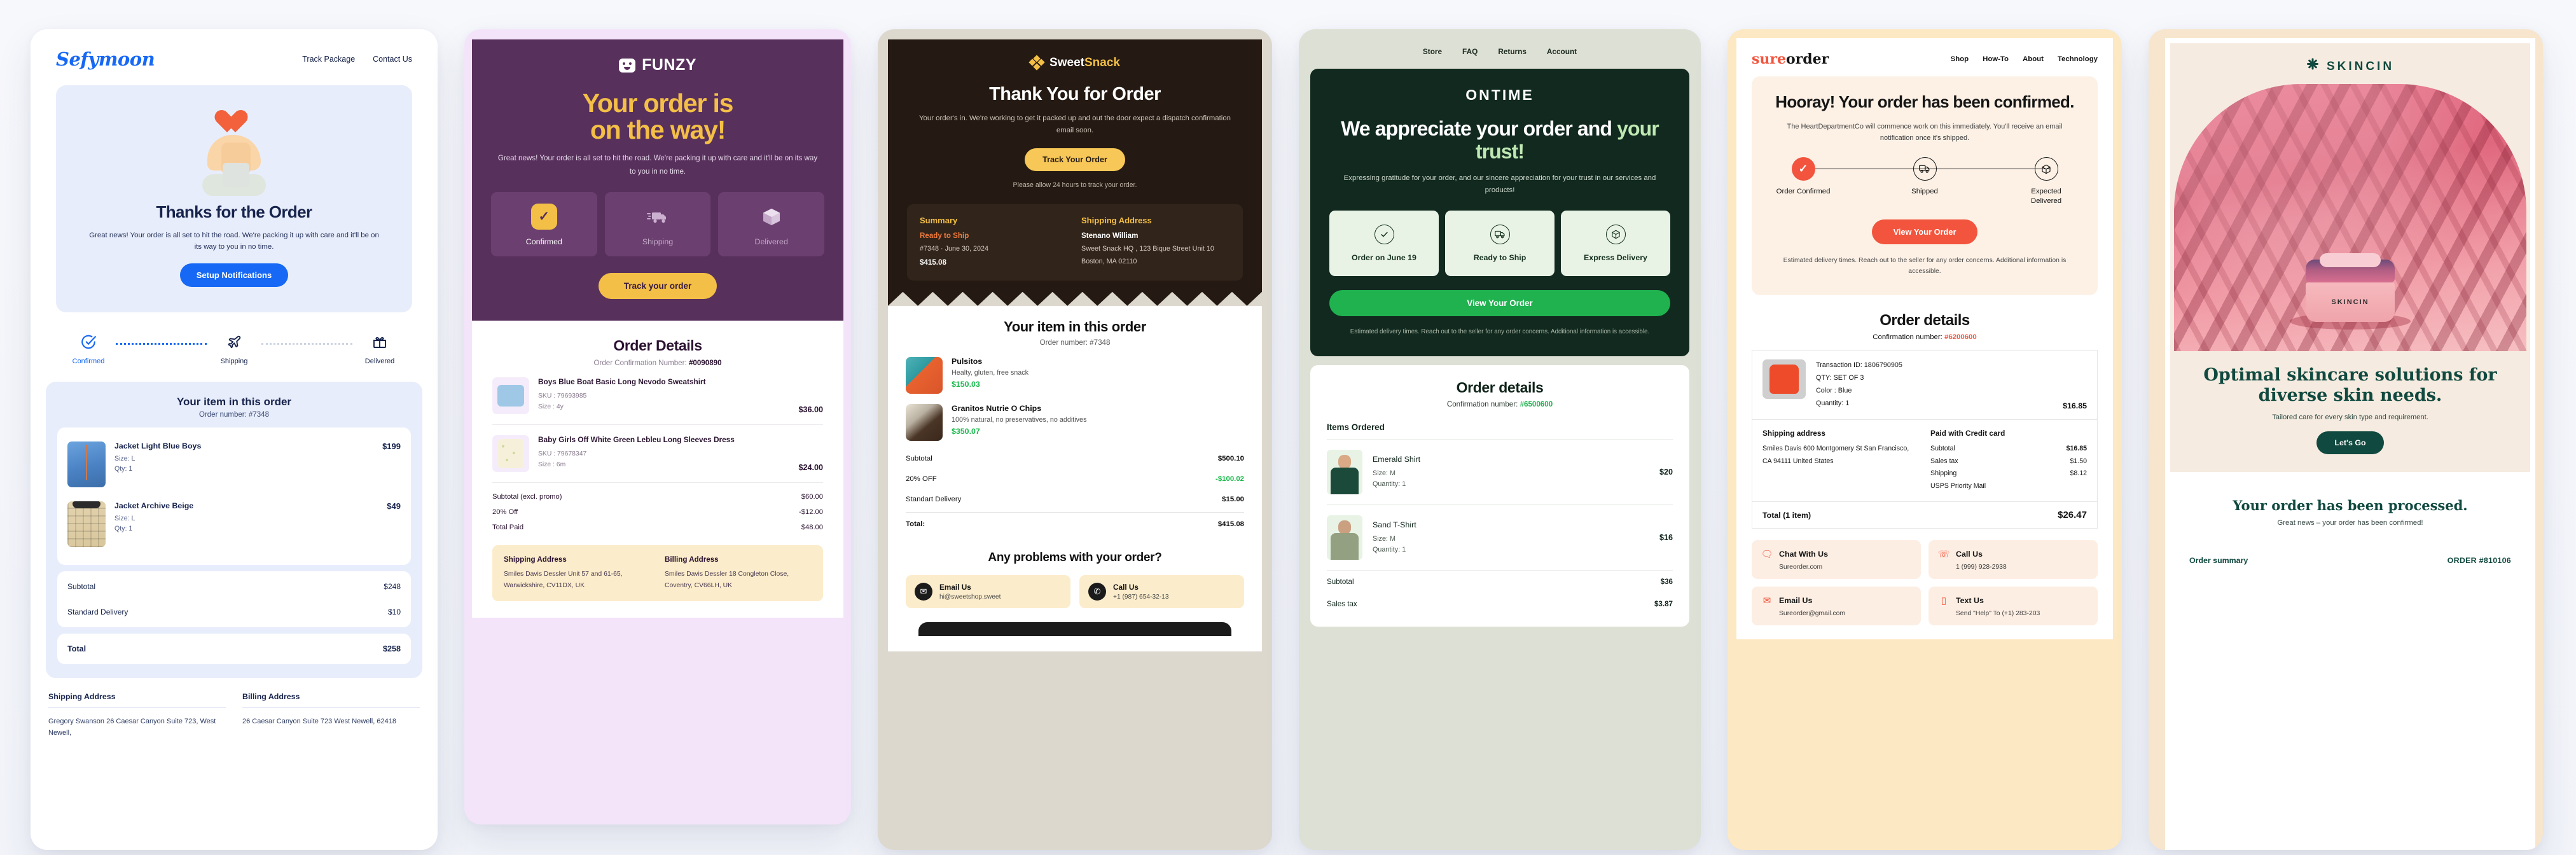 The width and height of the screenshot is (2576, 855). Describe the element at coordinates (1512, 51) in the screenshot. I see `nav-returns: Returns` at that location.